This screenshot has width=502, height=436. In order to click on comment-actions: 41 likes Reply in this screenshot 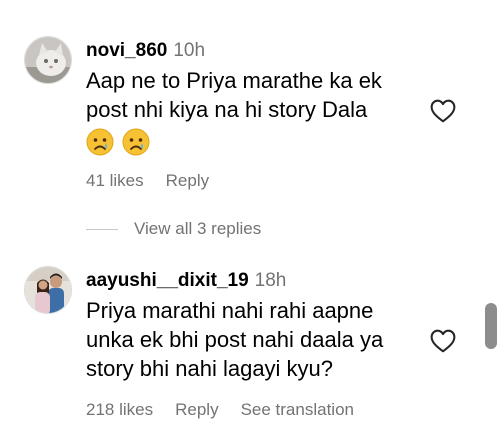, I will do `click(158, 181)`.